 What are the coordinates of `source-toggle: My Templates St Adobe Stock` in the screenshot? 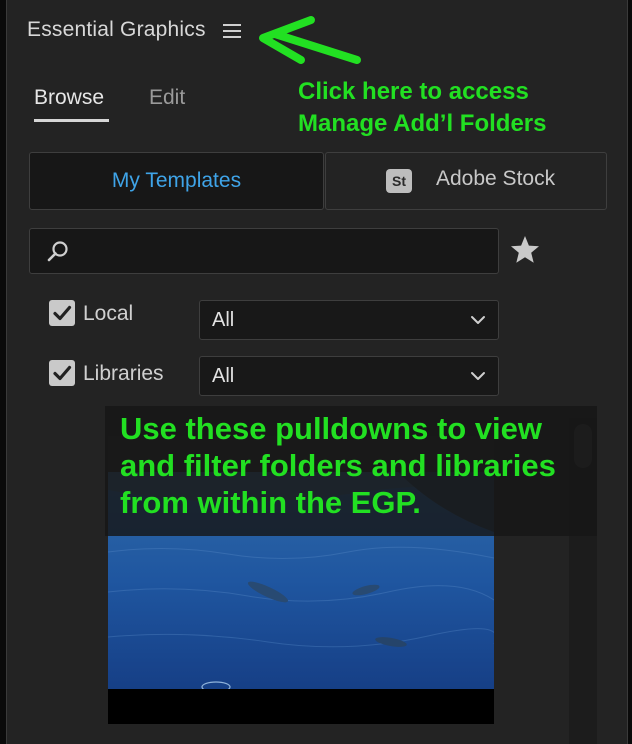 It's located at (318, 181).